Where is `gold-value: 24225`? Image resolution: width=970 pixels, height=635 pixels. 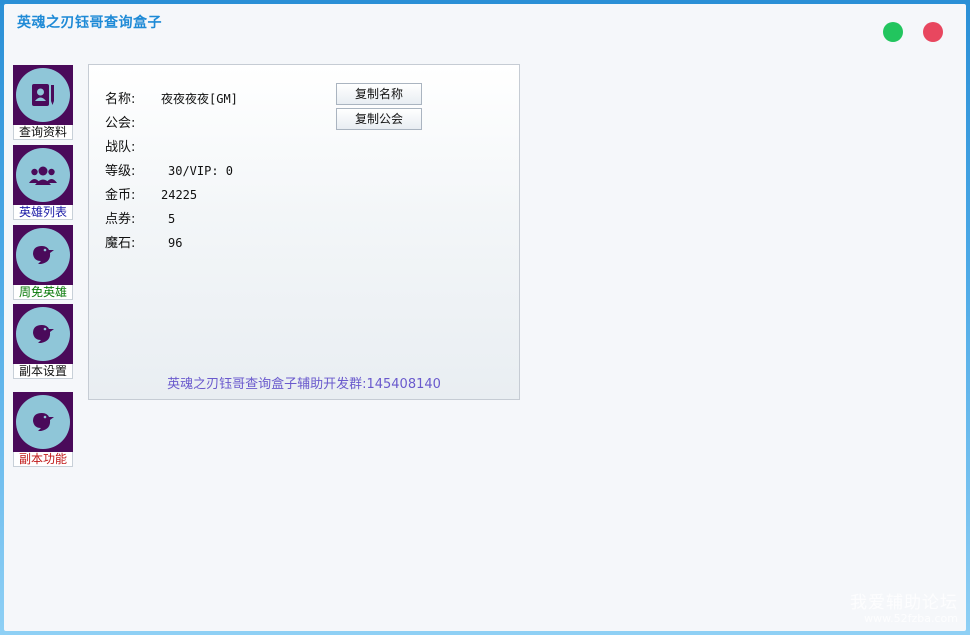 gold-value: 24225 is located at coordinates (179, 195).